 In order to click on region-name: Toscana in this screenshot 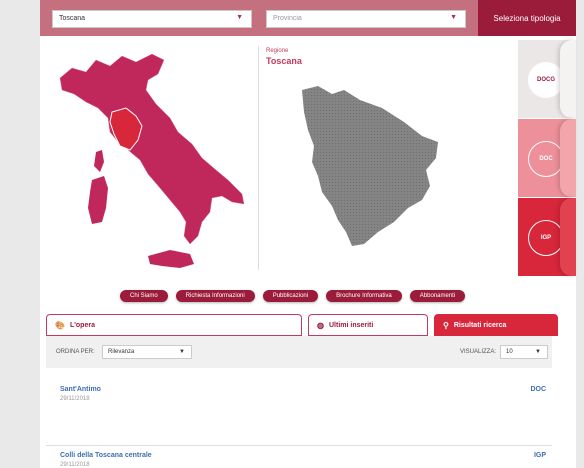, I will do `click(284, 61)`.